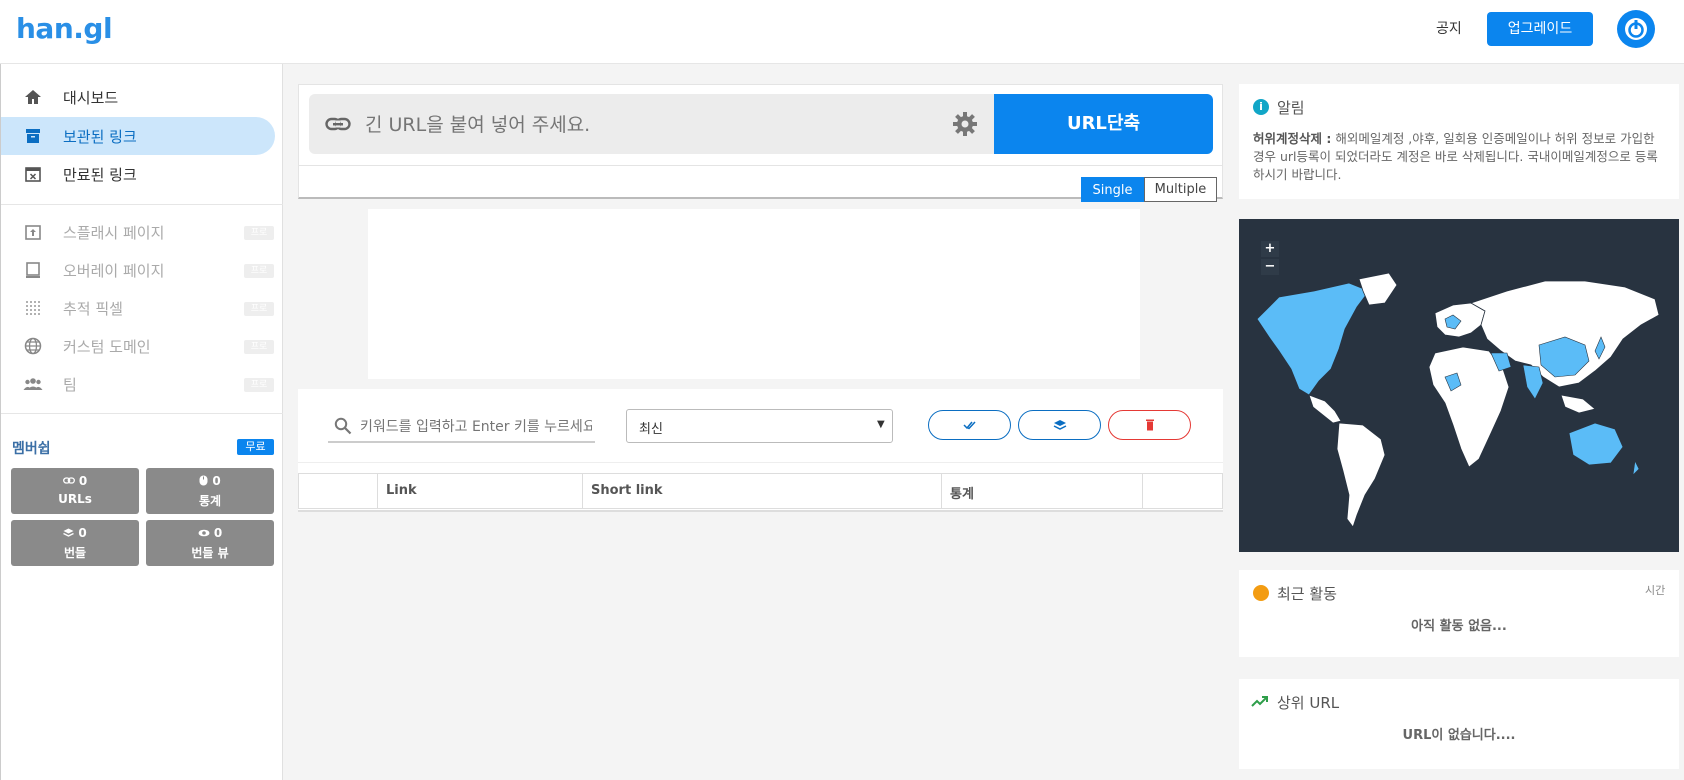  I want to click on map-region-north-america, so click(1313, 339).